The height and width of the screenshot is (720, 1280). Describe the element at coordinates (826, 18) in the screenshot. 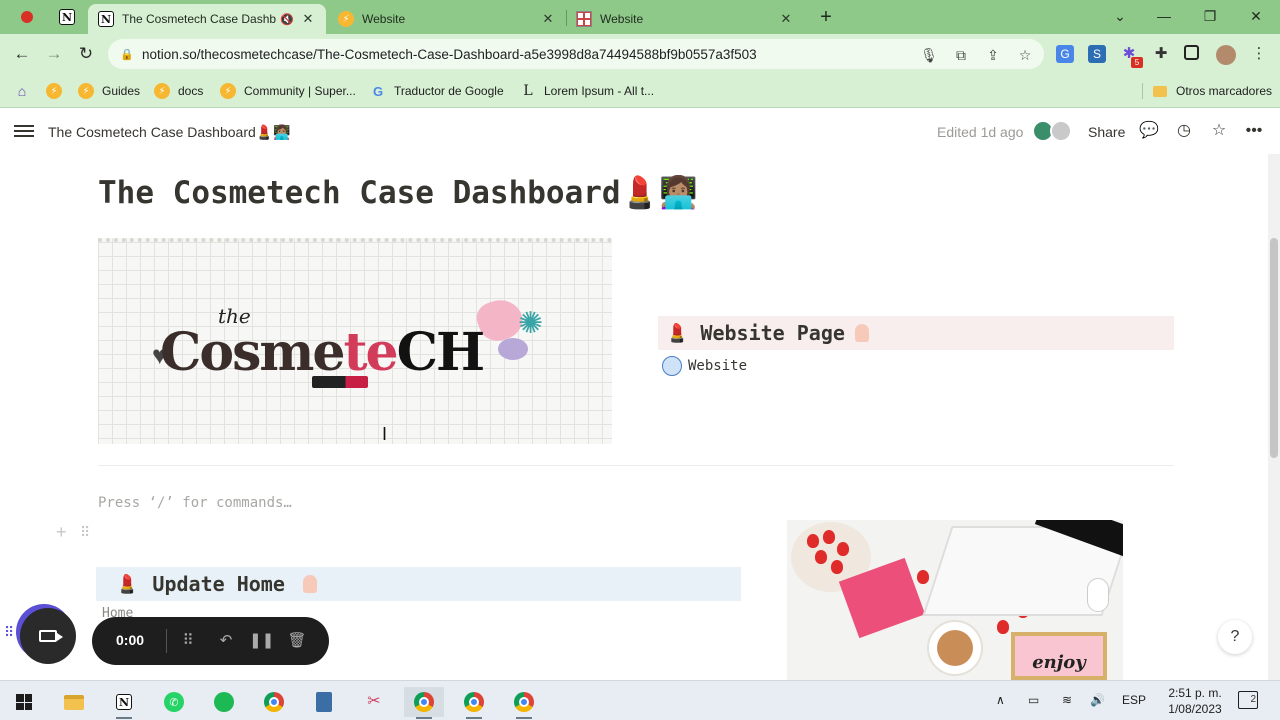

I see `new-tab-button: +` at that location.